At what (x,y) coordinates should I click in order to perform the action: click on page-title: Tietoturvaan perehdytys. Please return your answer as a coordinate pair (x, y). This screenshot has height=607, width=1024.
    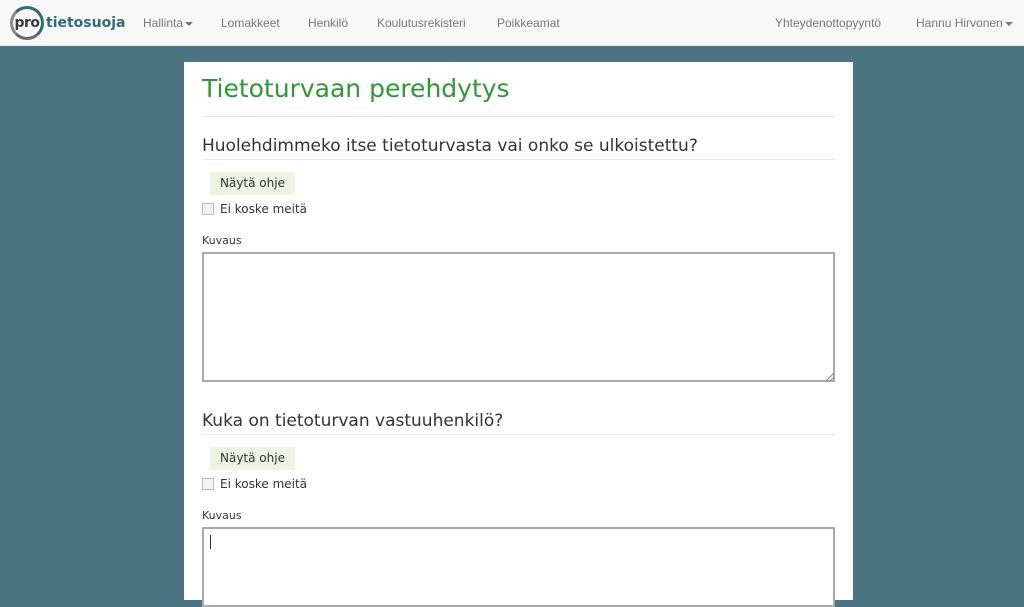
    Looking at the image, I should click on (356, 88).